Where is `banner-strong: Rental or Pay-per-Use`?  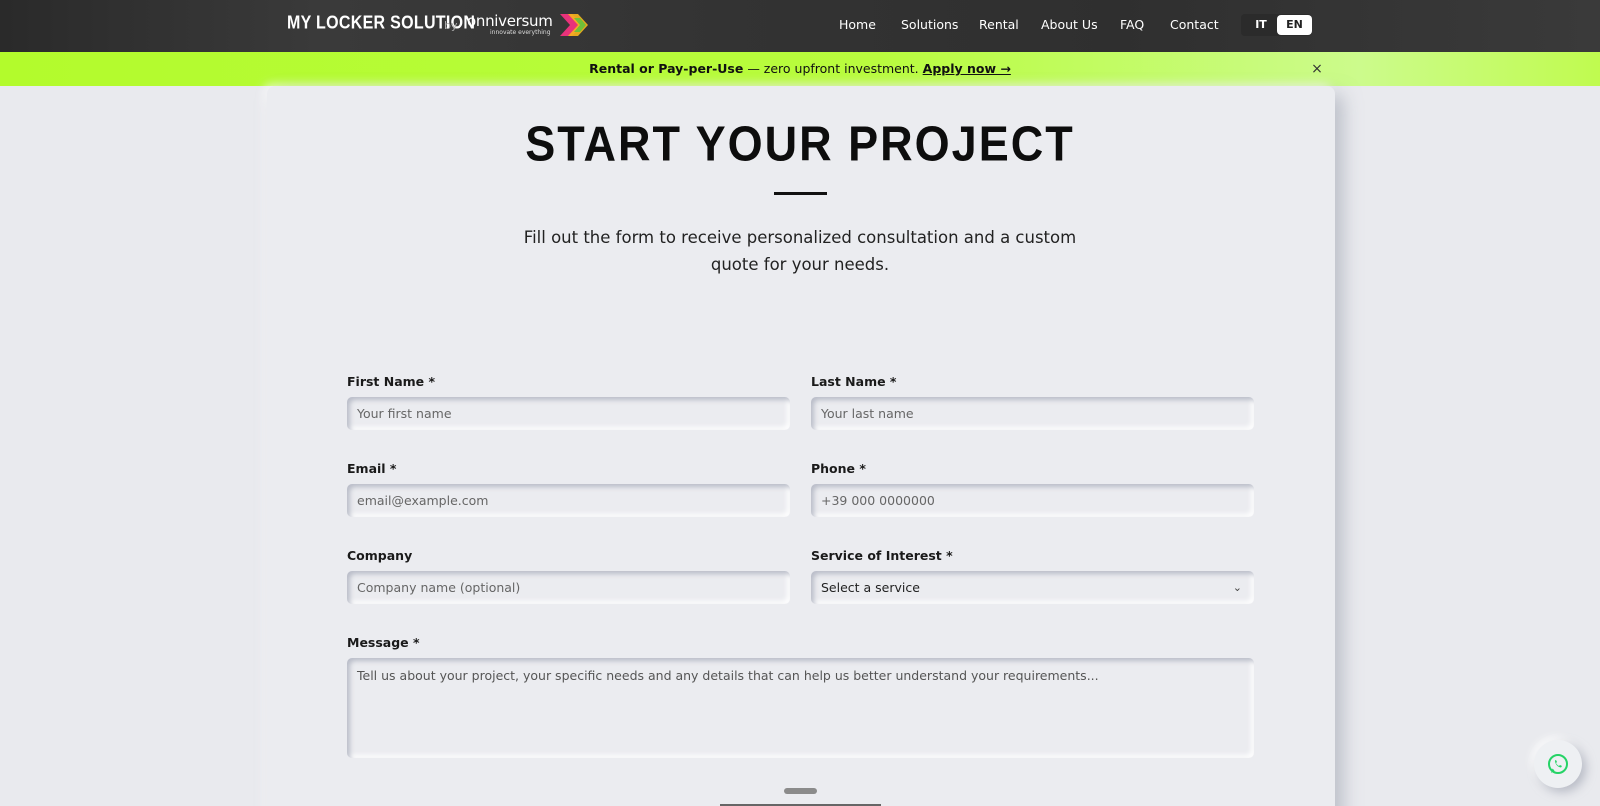
banner-strong: Rental or Pay-per-Use is located at coordinates (666, 68).